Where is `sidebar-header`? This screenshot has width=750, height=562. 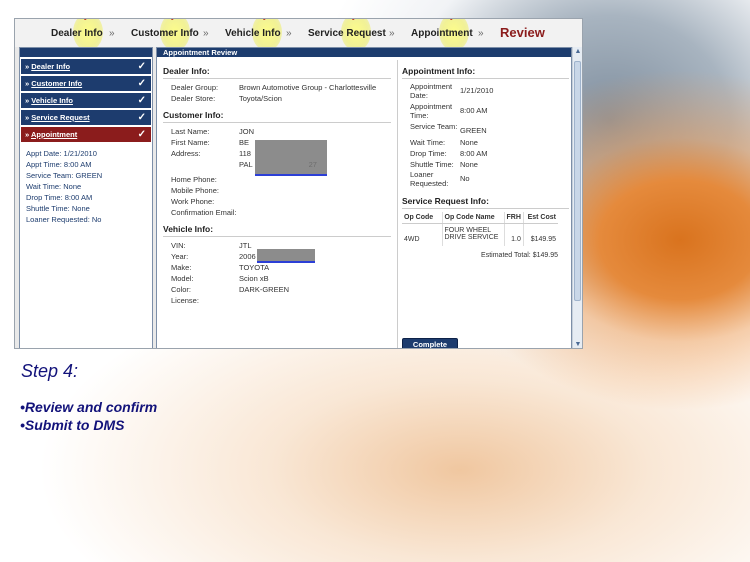 sidebar-header is located at coordinates (86, 52).